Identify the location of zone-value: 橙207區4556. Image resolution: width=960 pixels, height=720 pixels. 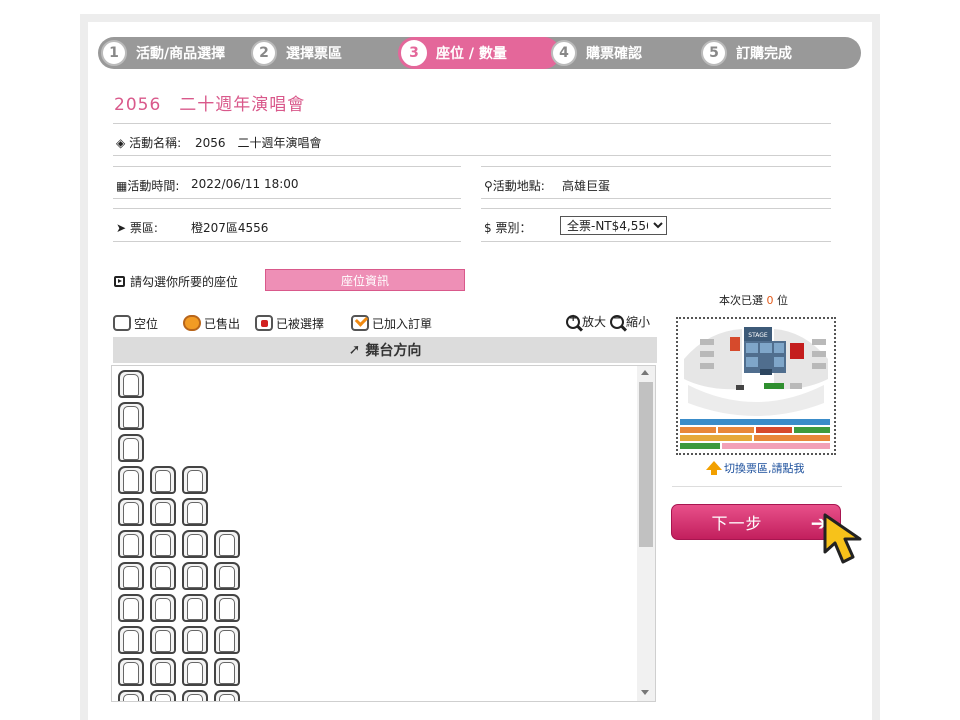
(230, 228).